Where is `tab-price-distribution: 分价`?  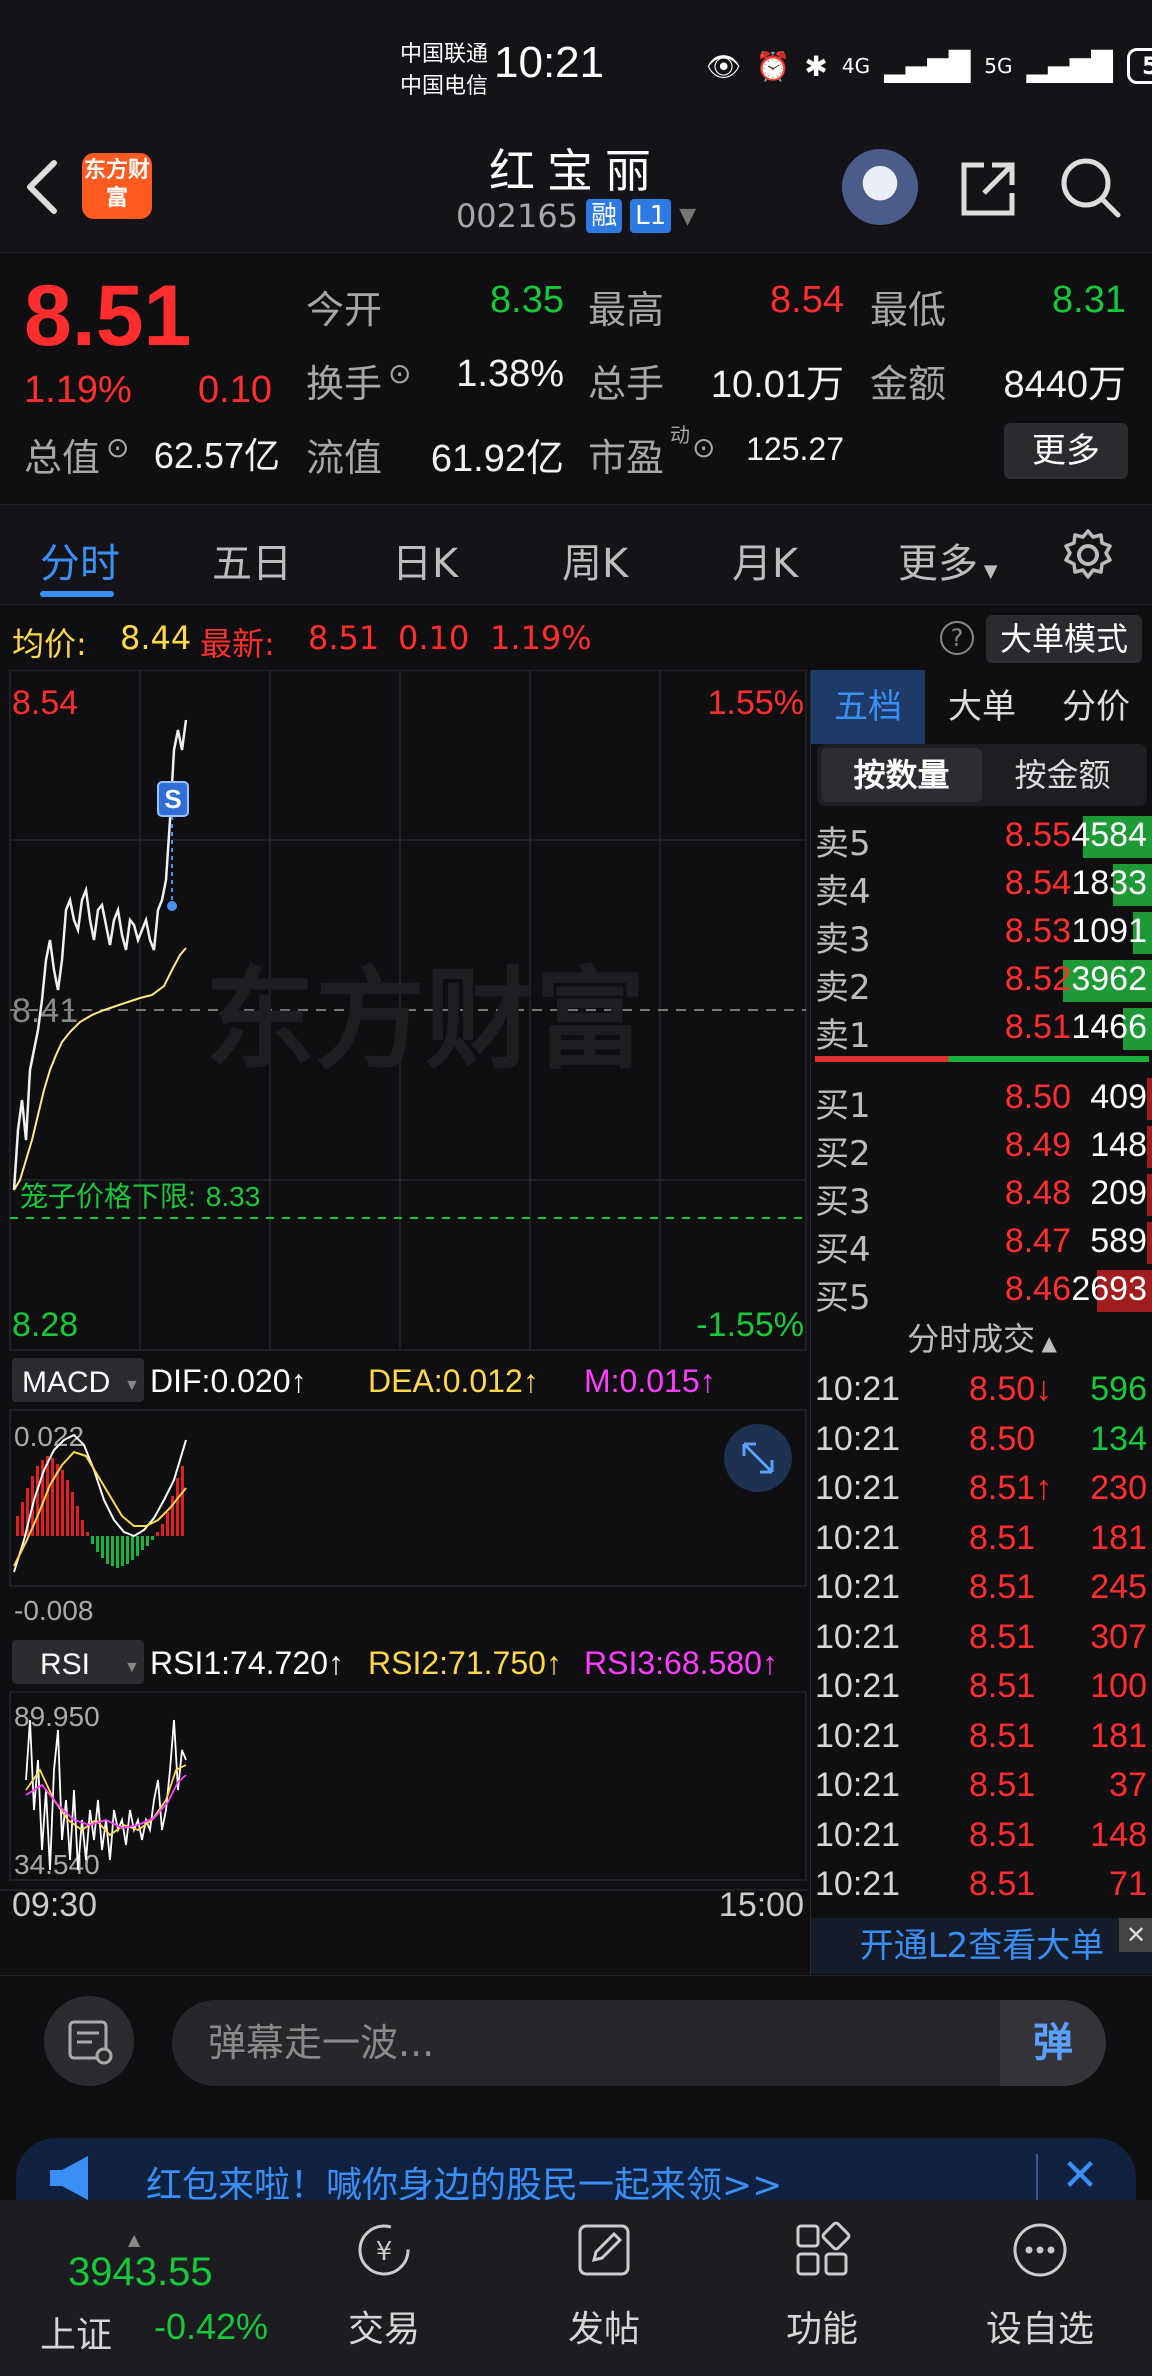 tab-price-distribution: 分价 is located at coordinates (1095, 707).